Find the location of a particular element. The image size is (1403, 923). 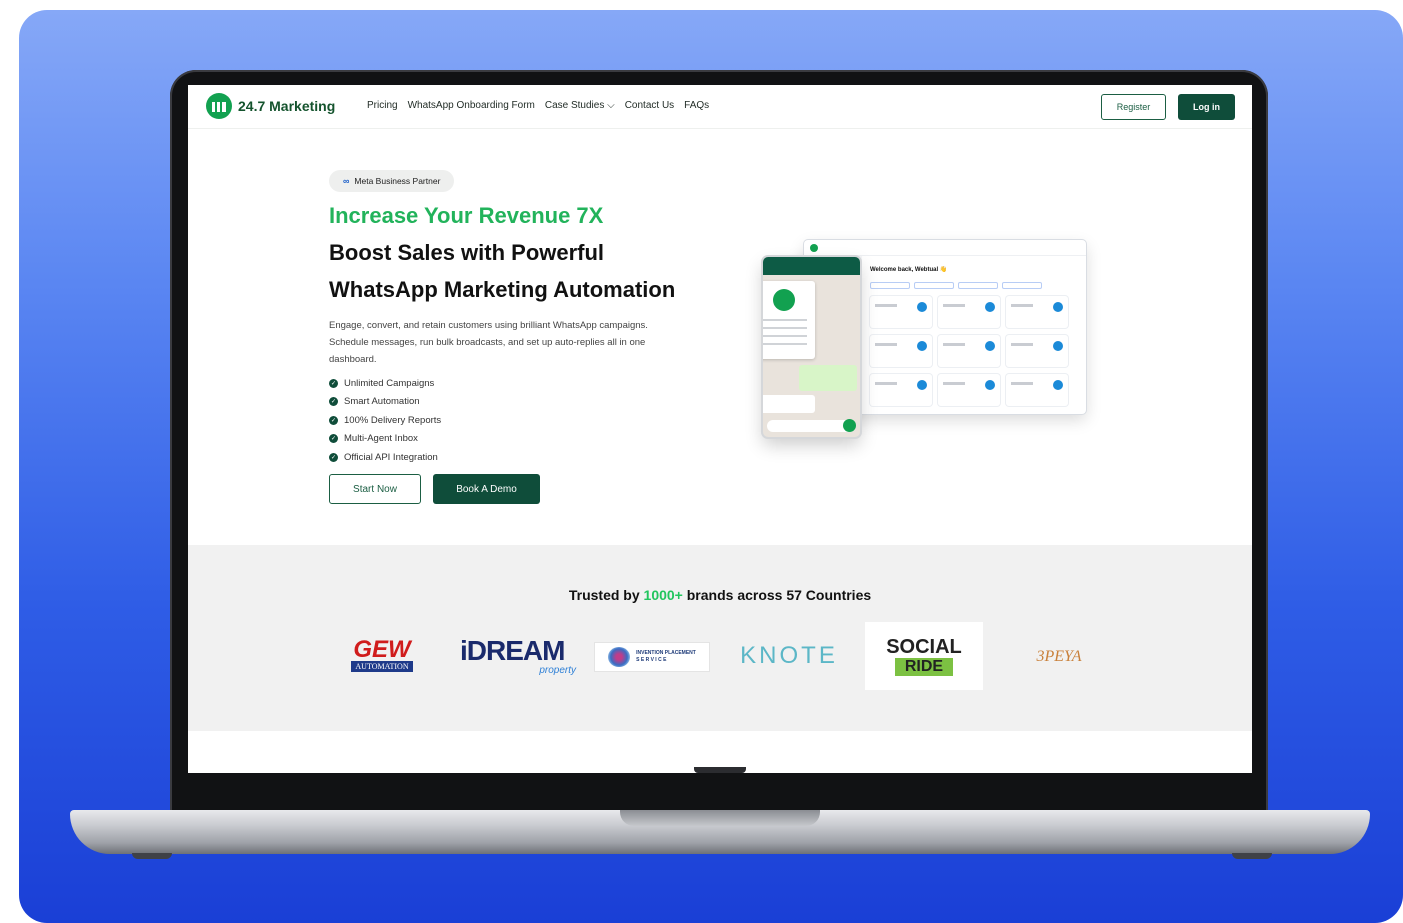

login-button: Log in is located at coordinates (1206, 107).